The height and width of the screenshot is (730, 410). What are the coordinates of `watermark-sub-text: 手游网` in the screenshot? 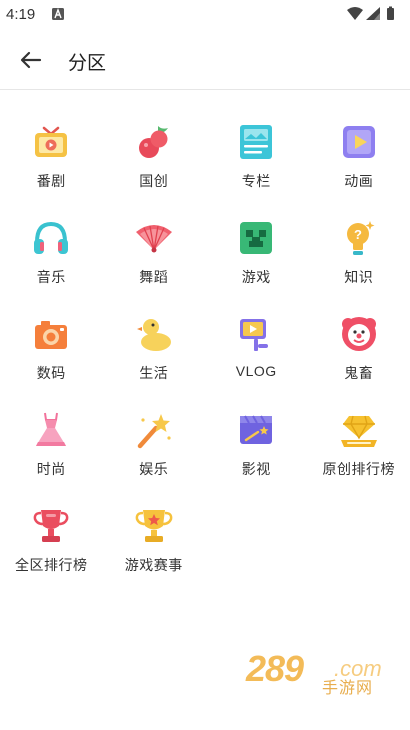 It's located at (348, 688).